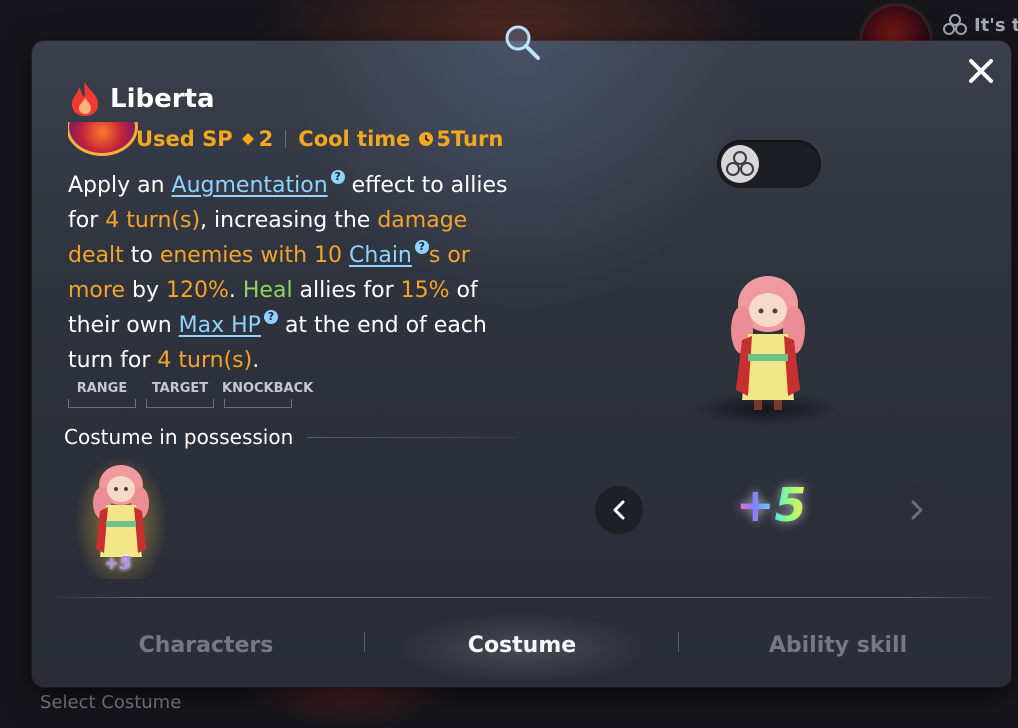 Image resolution: width=1018 pixels, height=728 pixels. I want to click on desc-heal: Heal, so click(267, 290).